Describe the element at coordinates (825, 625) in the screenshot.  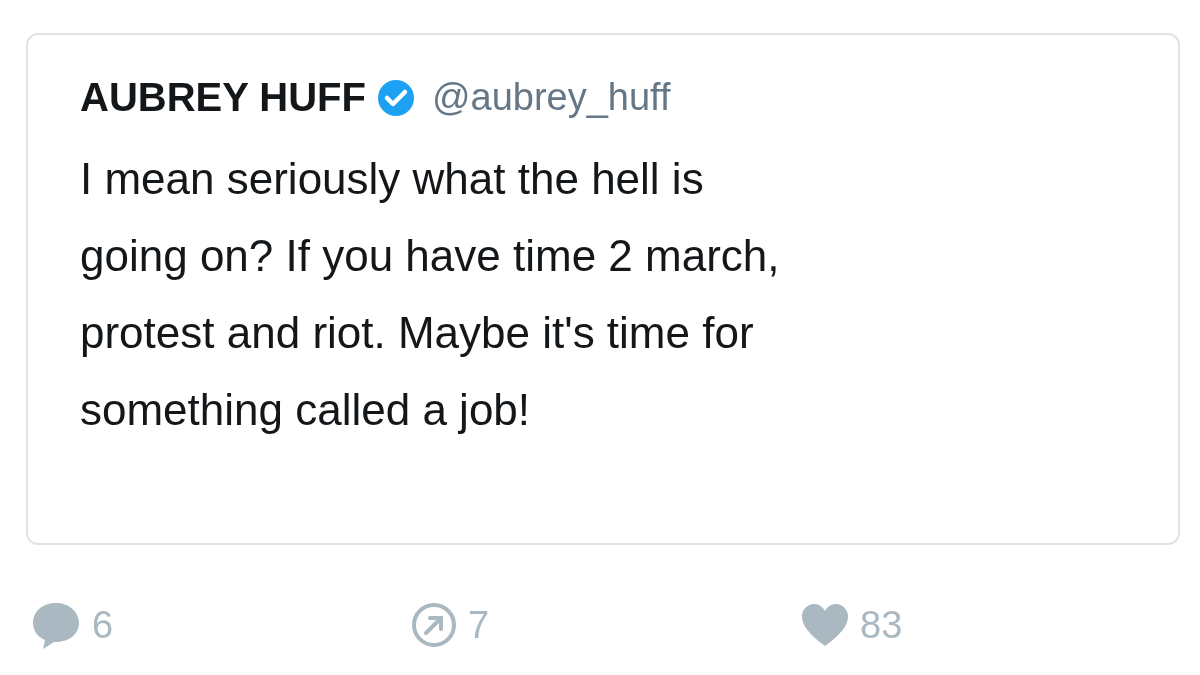
I see `heart-icon` at that location.